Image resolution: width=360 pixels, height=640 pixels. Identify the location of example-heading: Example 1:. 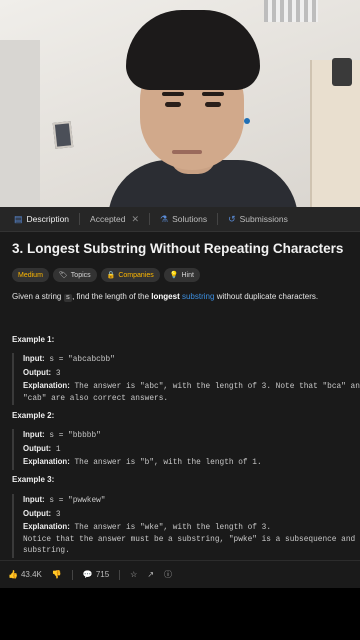
(33, 339).